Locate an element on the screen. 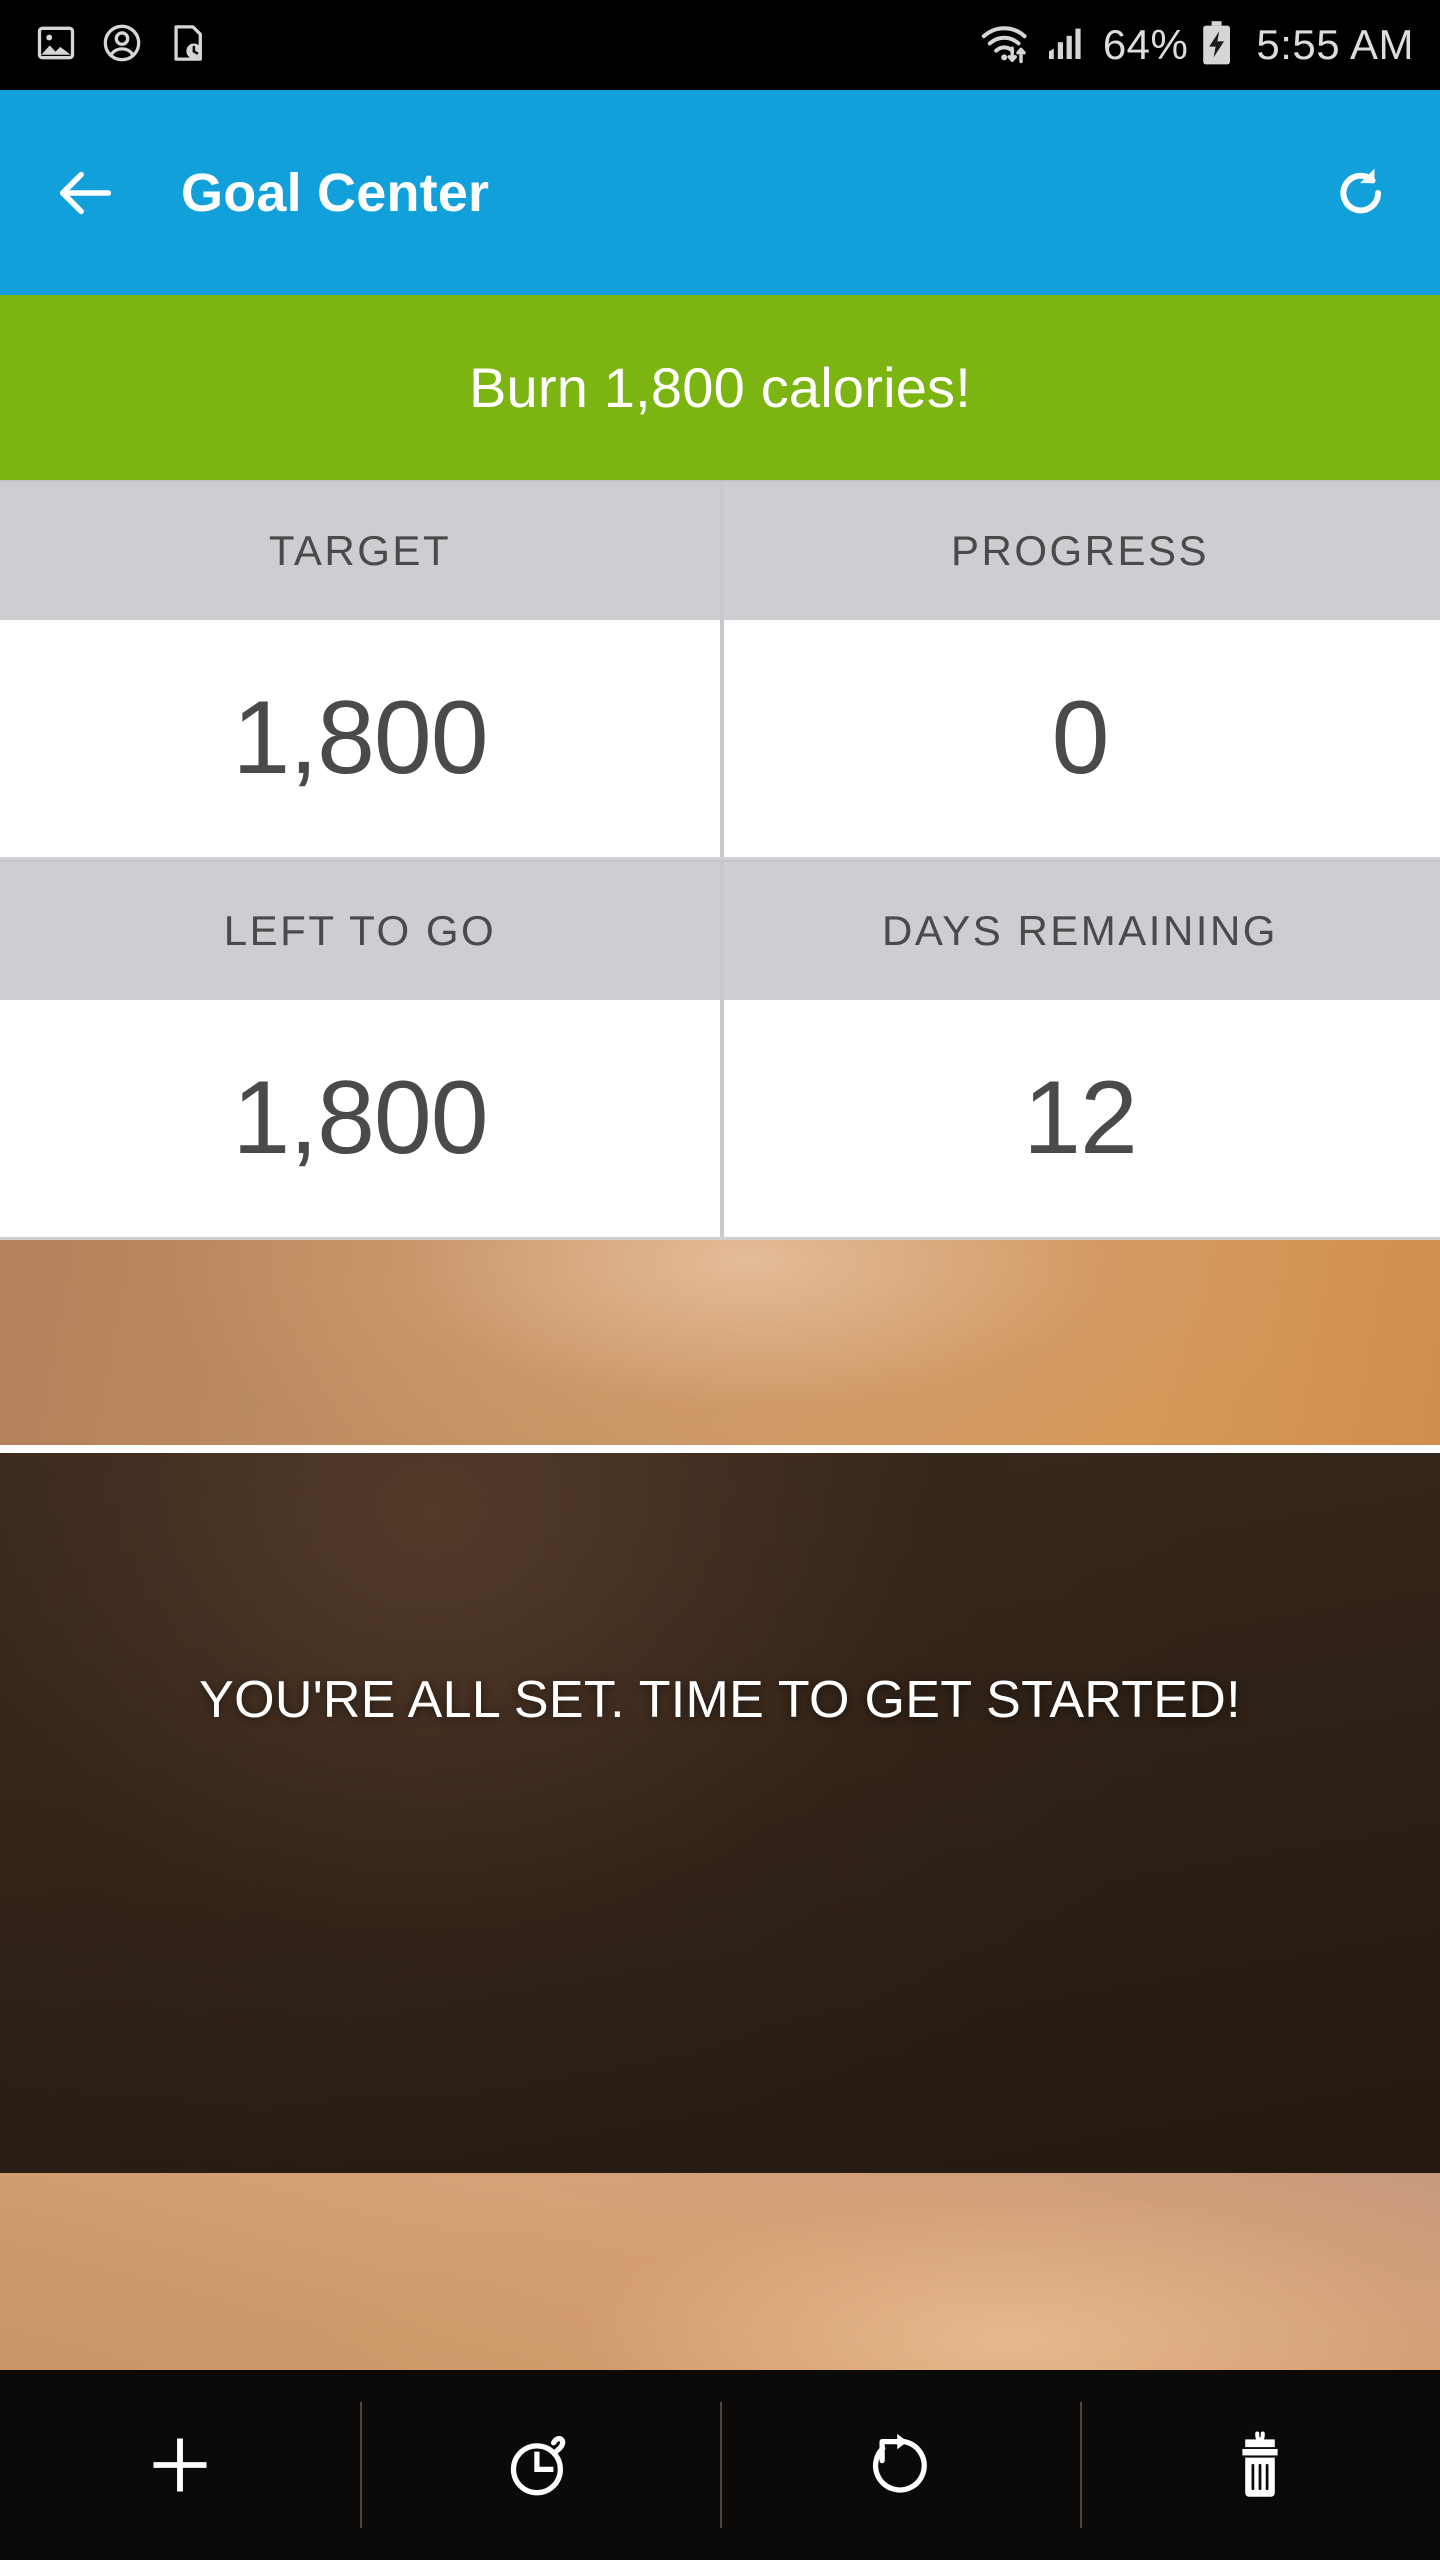 The image size is (1440, 2560). page-title: Goal Center is located at coordinates (335, 192).